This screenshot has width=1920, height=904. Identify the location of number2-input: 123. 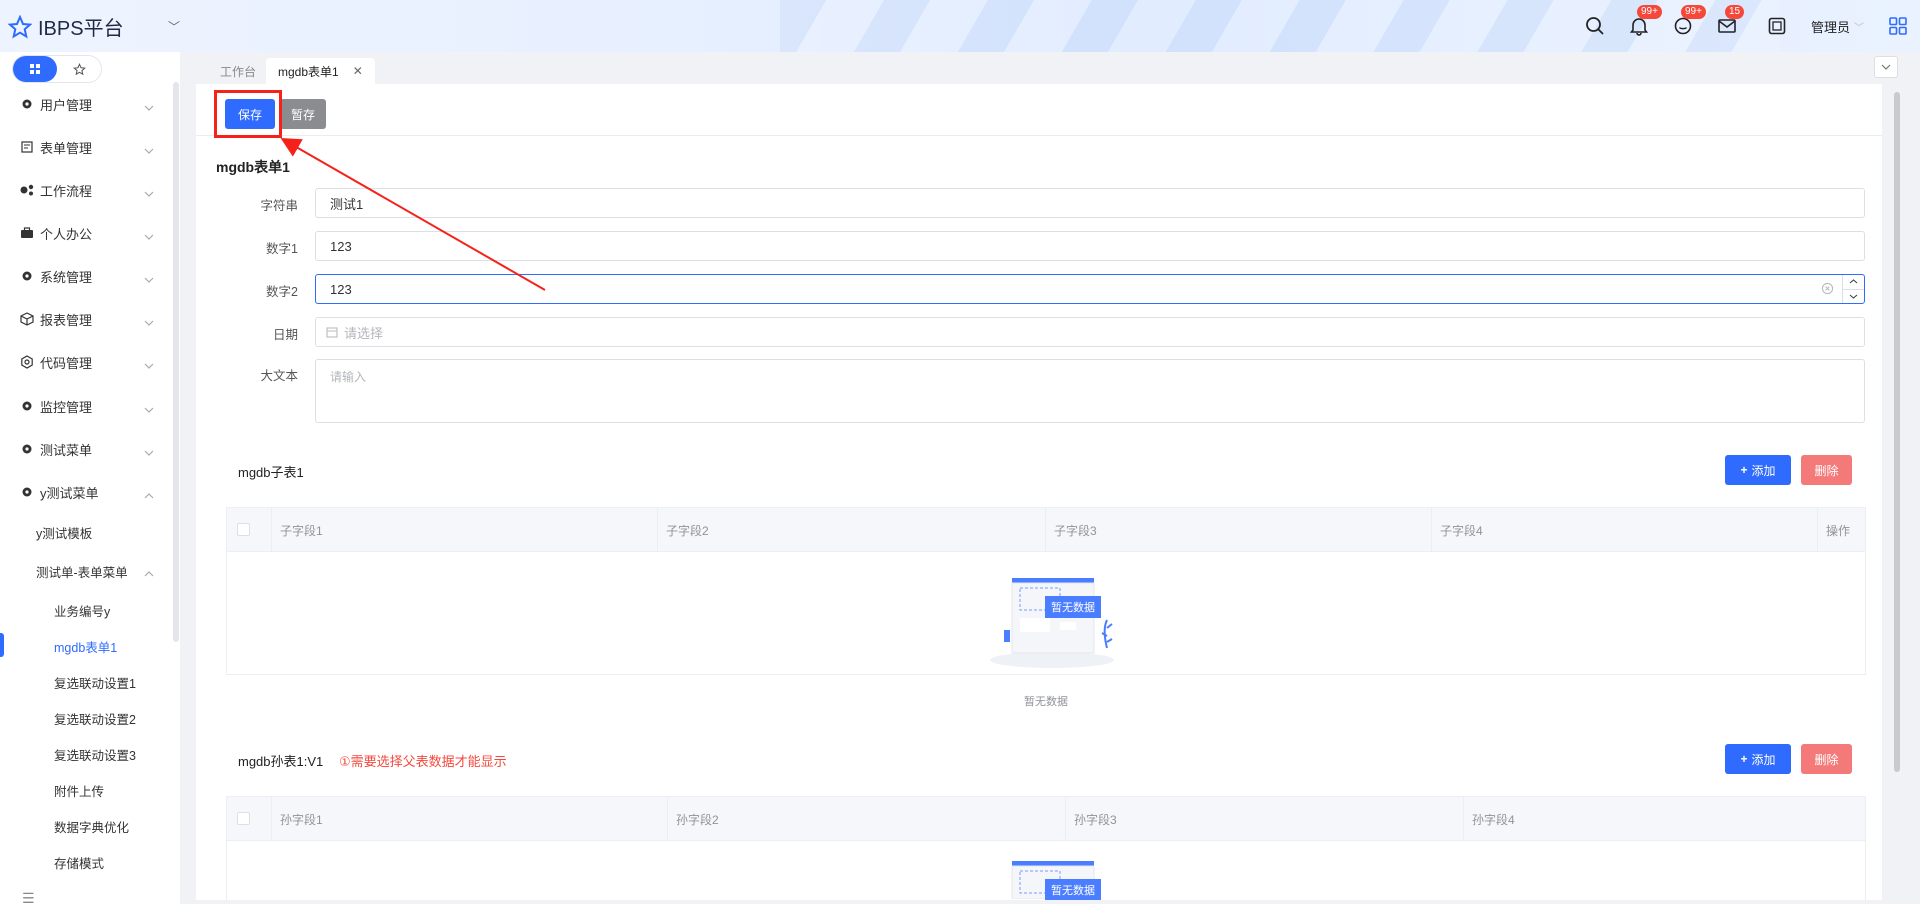
(1090, 289).